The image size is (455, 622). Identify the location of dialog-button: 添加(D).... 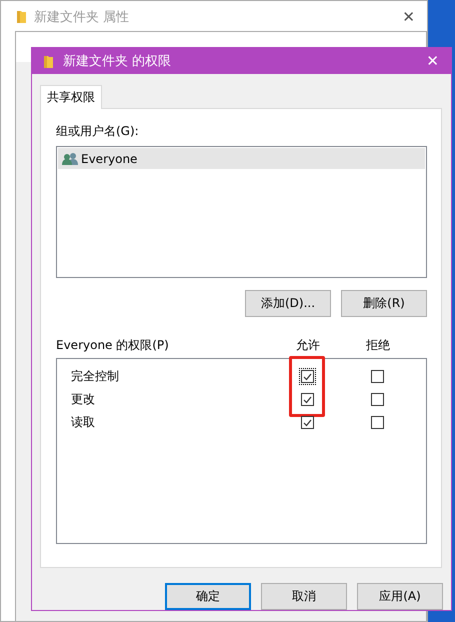
(288, 303).